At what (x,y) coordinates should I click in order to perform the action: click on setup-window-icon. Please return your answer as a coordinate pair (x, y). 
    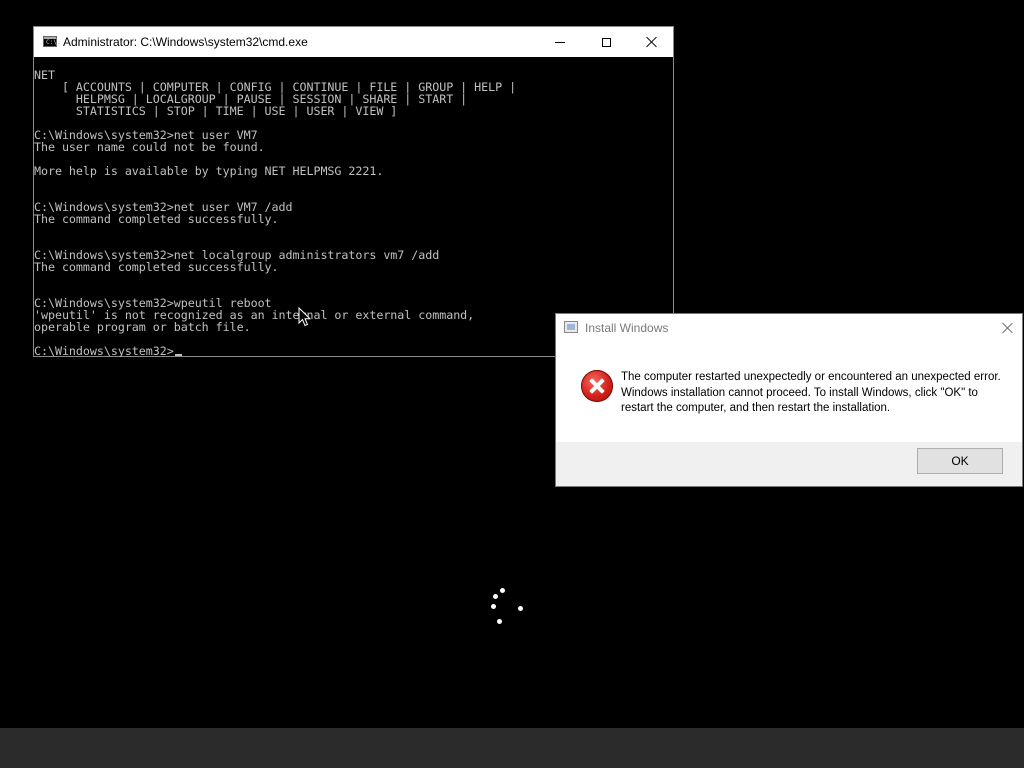
    Looking at the image, I should click on (571, 327).